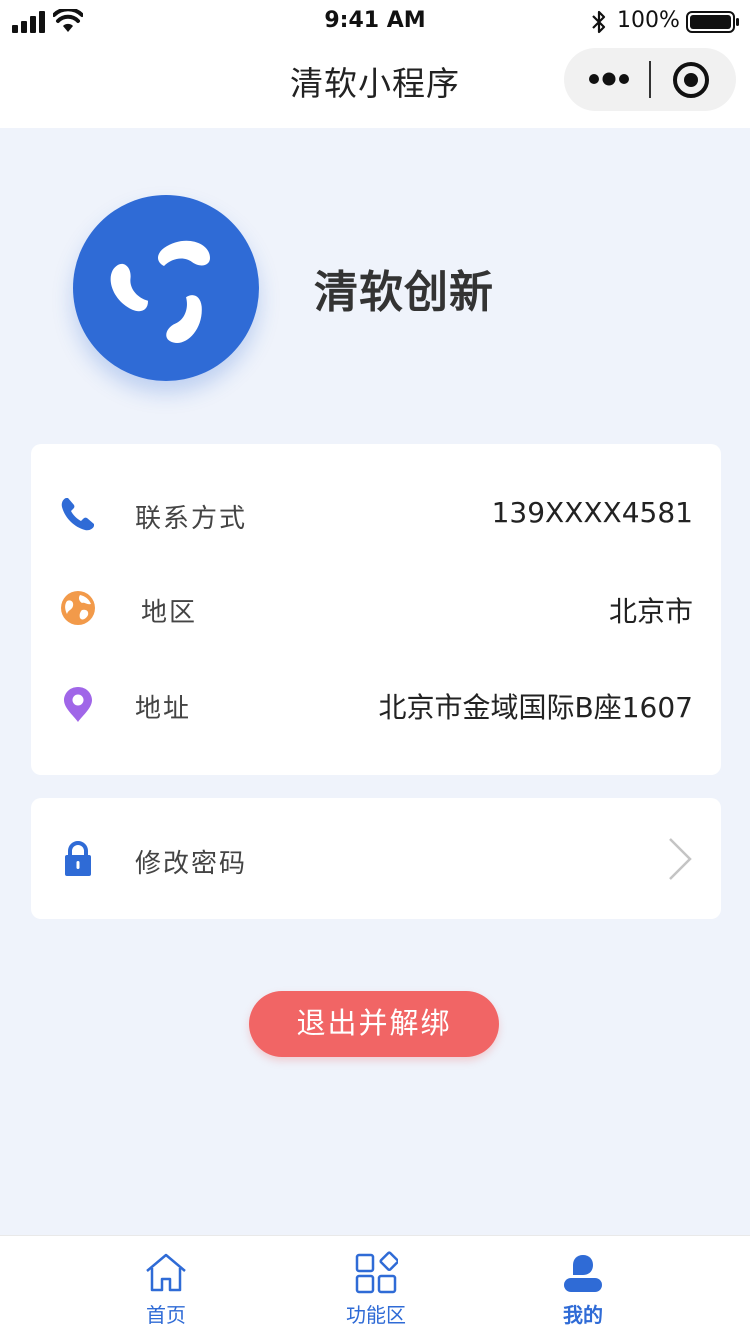 The width and height of the screenshot is (750, 1334). I want to click on mini-program-capsule, so click(650, 79).